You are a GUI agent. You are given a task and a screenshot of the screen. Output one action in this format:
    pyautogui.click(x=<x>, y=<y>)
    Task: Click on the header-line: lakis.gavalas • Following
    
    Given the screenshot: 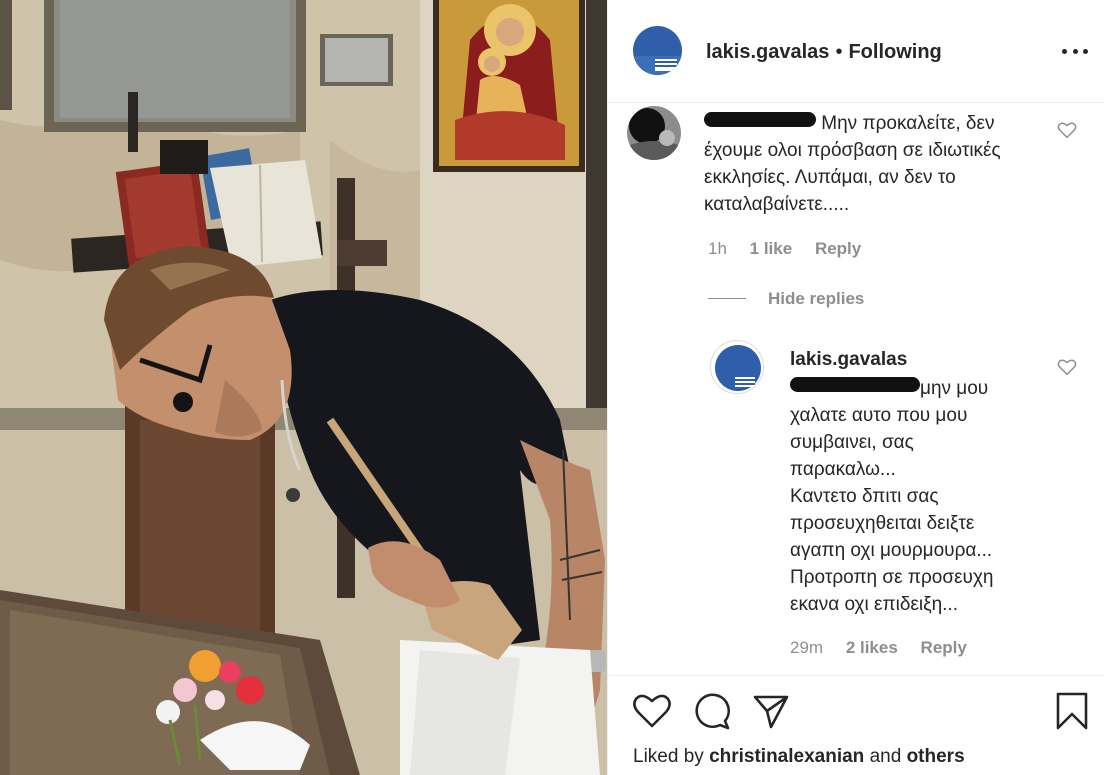 What is the action you would take?
    pyautogui.click(x=824, y=52)
    